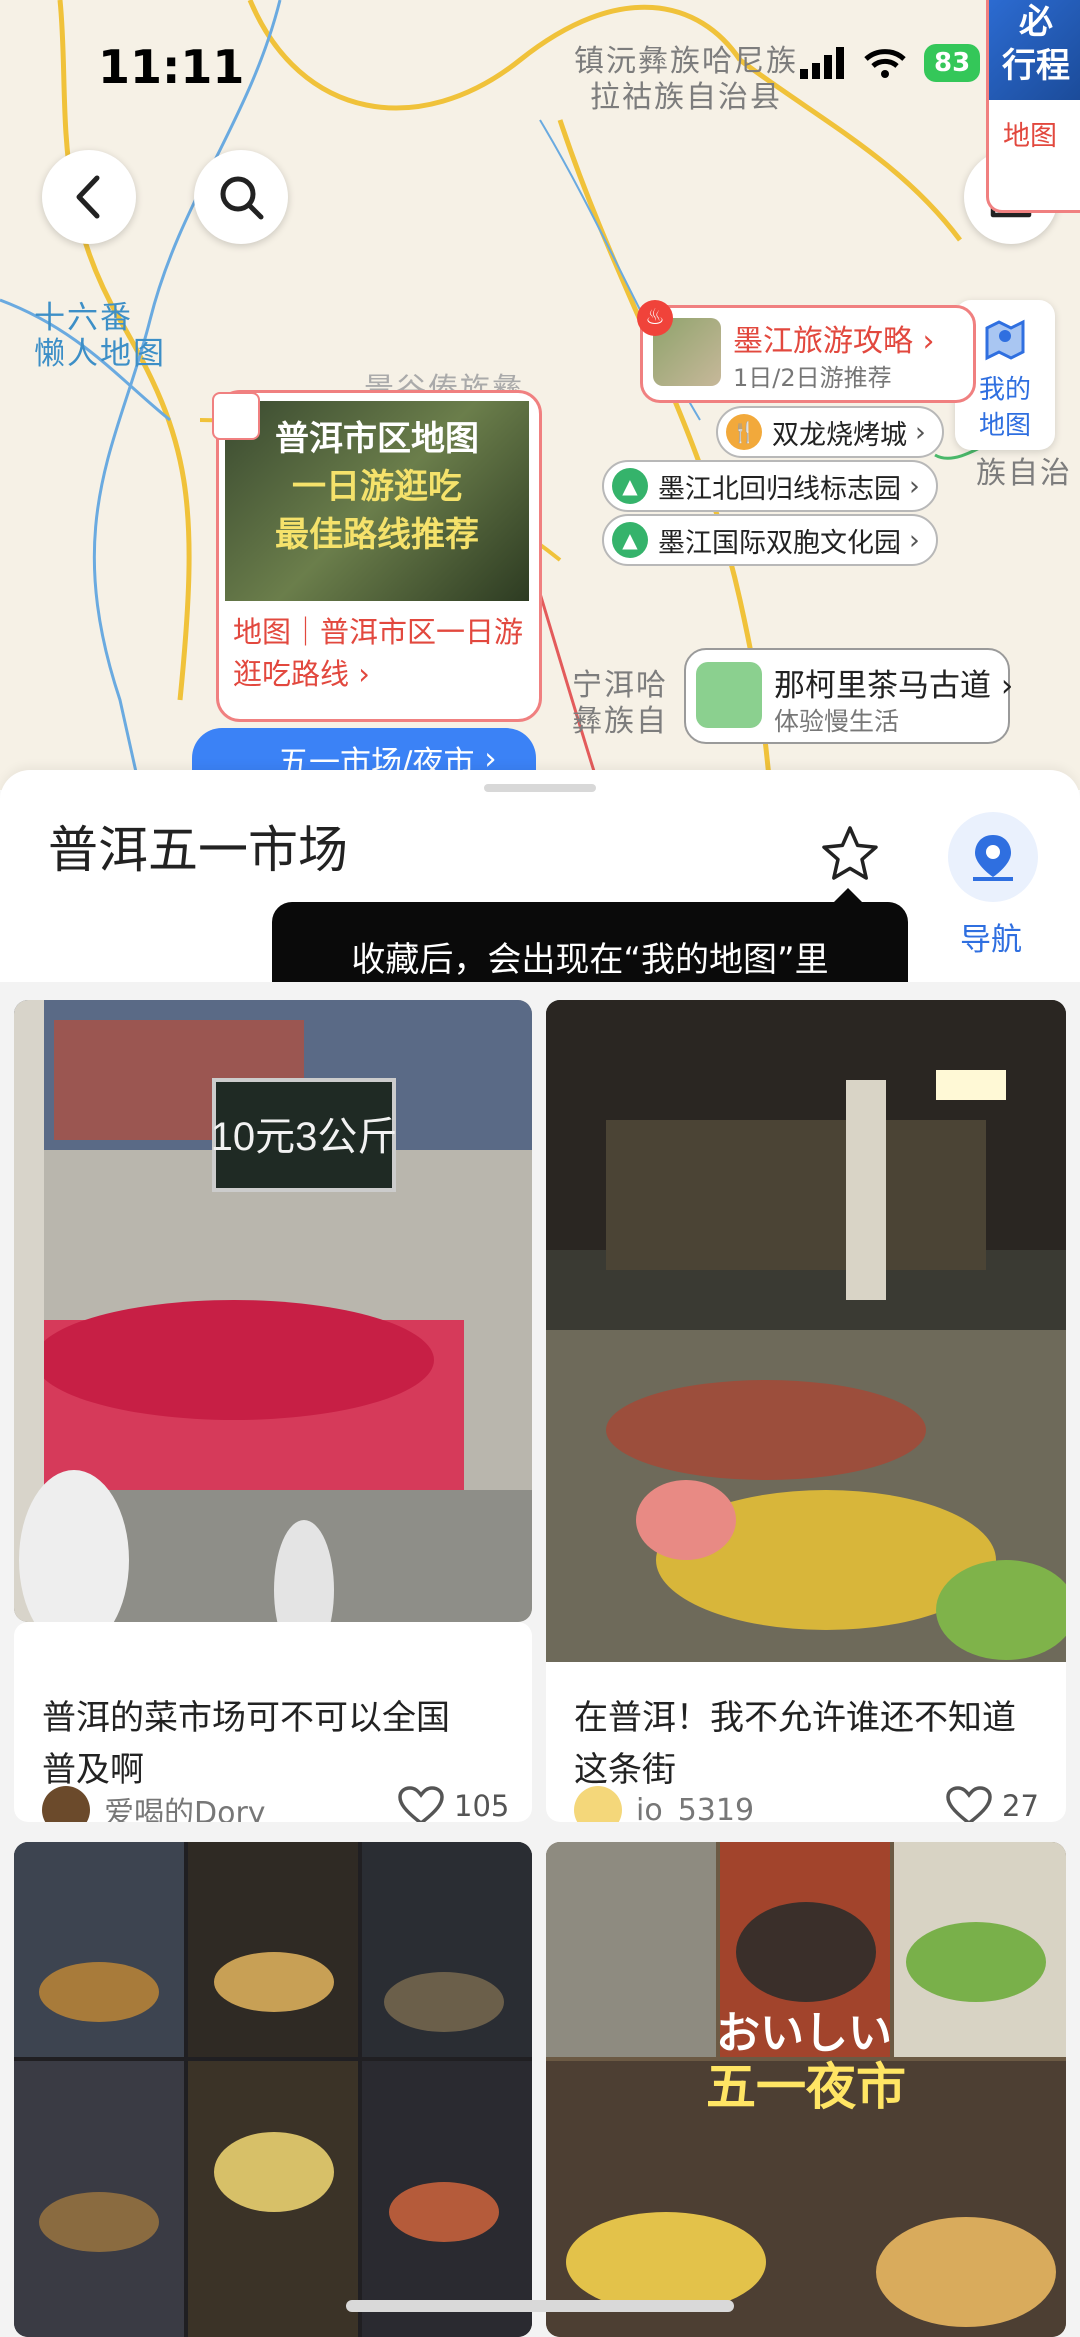  What do you see at coordinates (894, 686) in the screenshot?
I see `nakeli-title: 那柯里茶马古道 ›` at bounding box center [894, 686].